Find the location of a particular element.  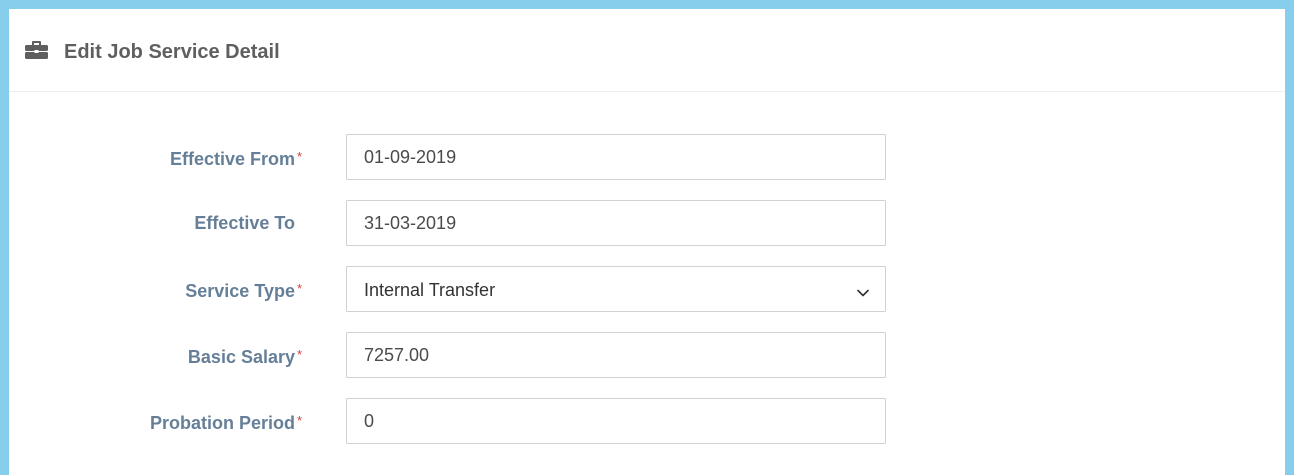

basic-salary-label-group: Basic Salary * is located at coordinates (247, 357).